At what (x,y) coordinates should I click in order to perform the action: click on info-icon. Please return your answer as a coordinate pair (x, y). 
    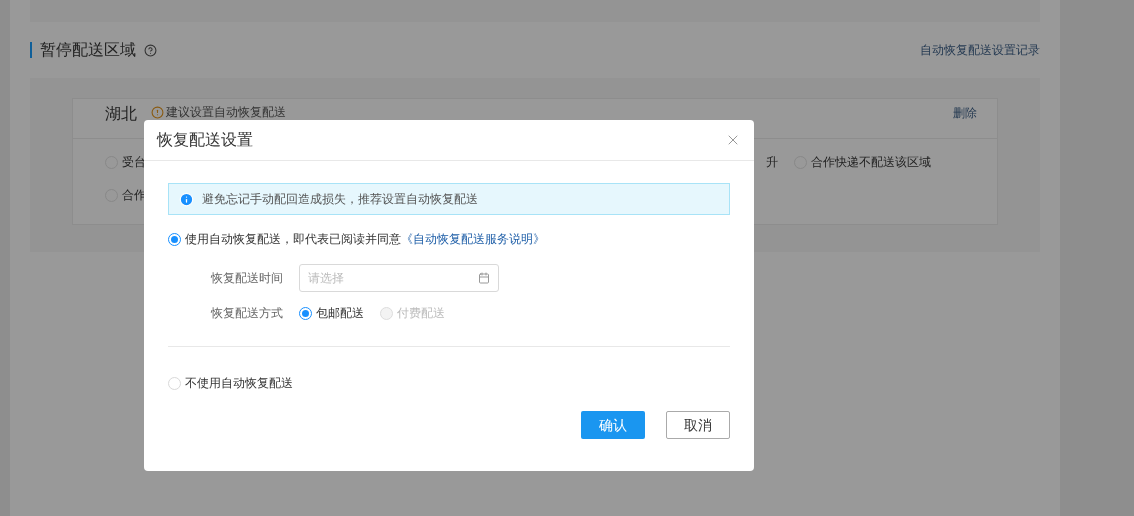
    Looking at the image, I should click on (186, 199).